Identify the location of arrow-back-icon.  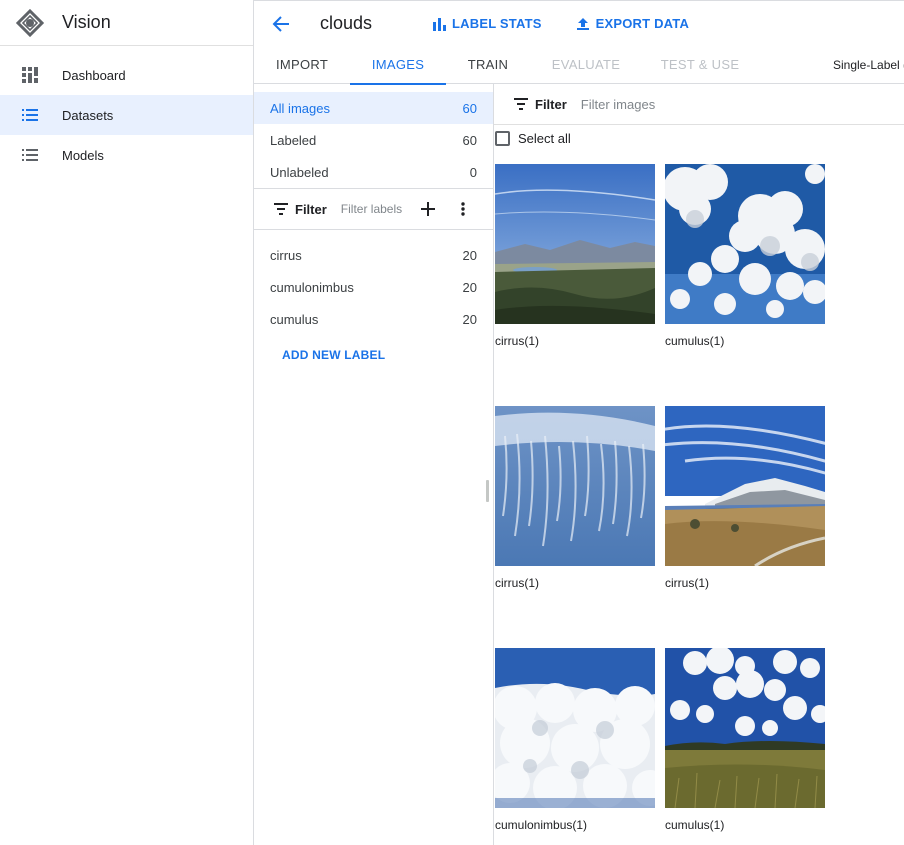
(280, 23).